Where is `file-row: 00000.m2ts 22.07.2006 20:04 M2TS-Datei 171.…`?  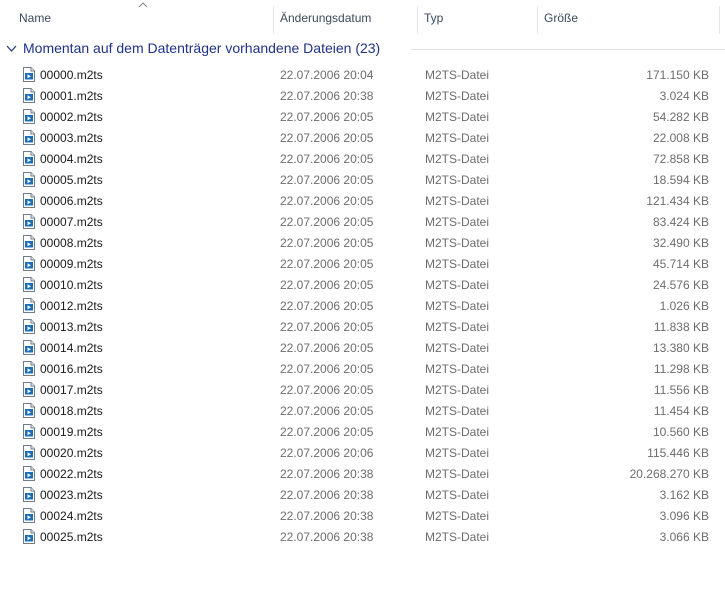 file-row: 00000.m2ts 22.07.2006 20:04 M2TS-Datei 171.… is located at coordinates (362, 74).